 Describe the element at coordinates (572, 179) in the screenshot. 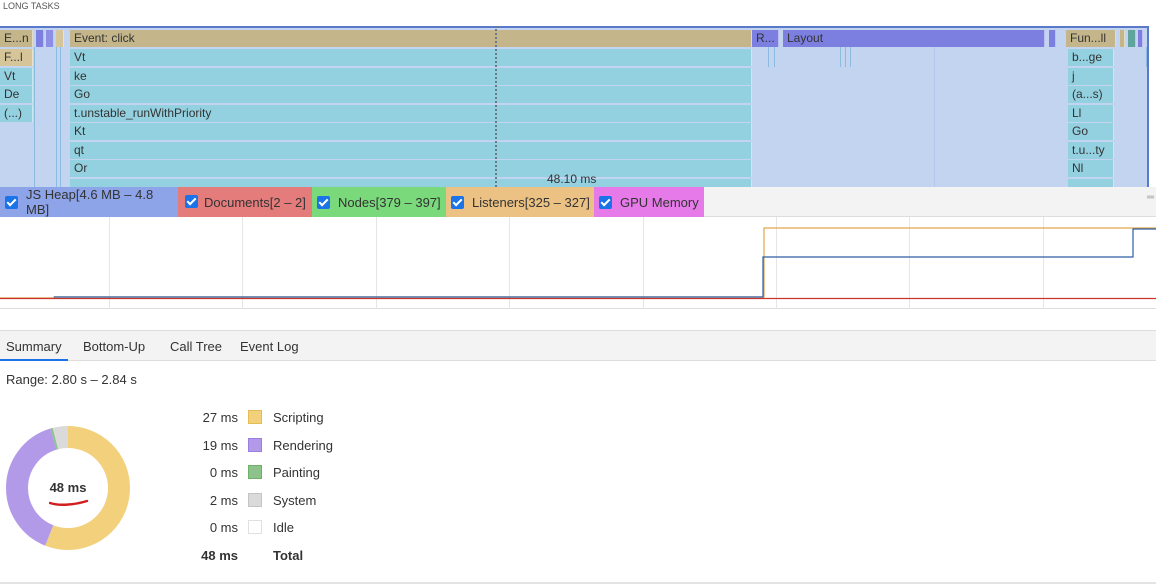

I see `selection-duration-label: 48.10 ms` at that location.